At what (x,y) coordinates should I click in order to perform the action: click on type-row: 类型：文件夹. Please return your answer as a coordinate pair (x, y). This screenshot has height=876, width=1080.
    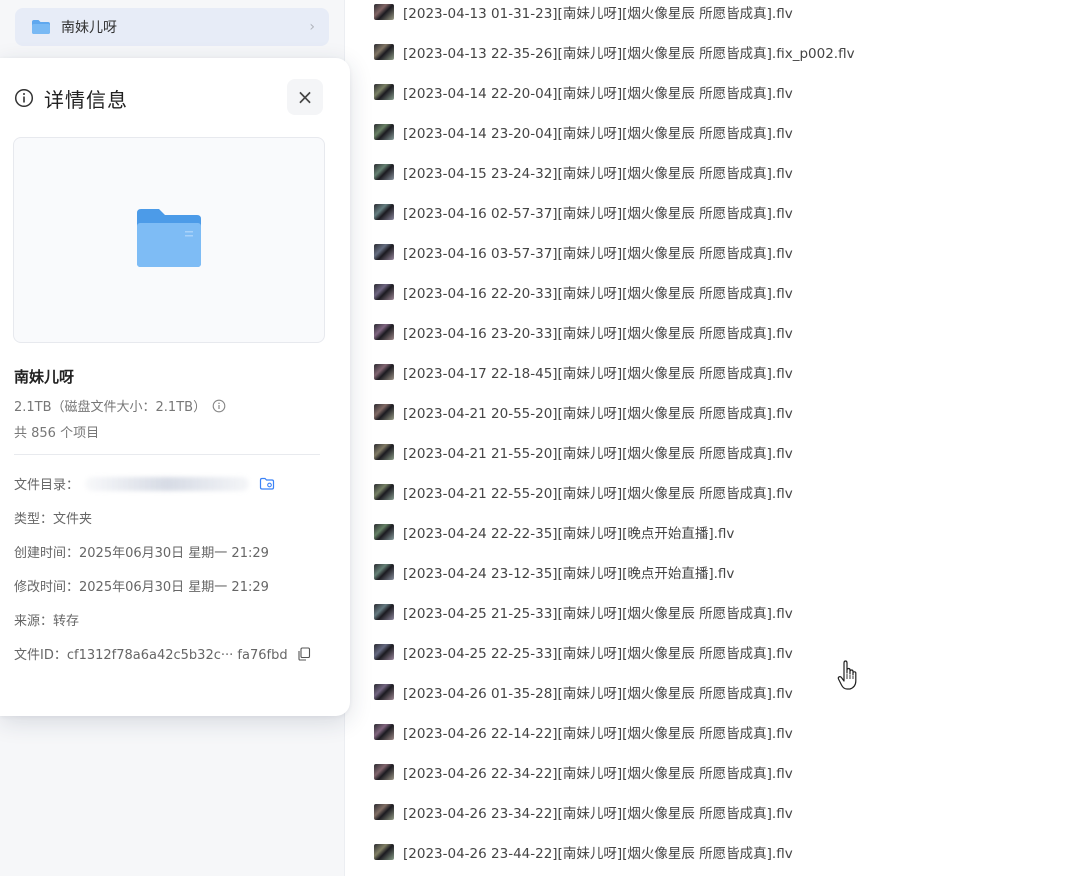
    Looking at the image, I should click on (53, 519).